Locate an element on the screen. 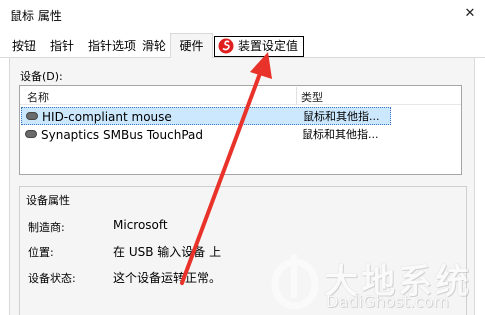  watermark-logo-icon is located at coordinates (295, 282).